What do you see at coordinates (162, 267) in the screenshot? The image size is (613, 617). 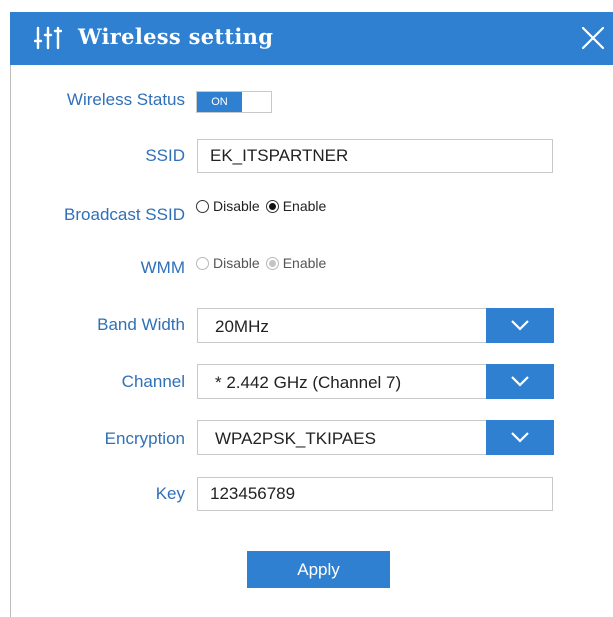 I see `wmm-label: WMM` at bounding box center [162, 267].